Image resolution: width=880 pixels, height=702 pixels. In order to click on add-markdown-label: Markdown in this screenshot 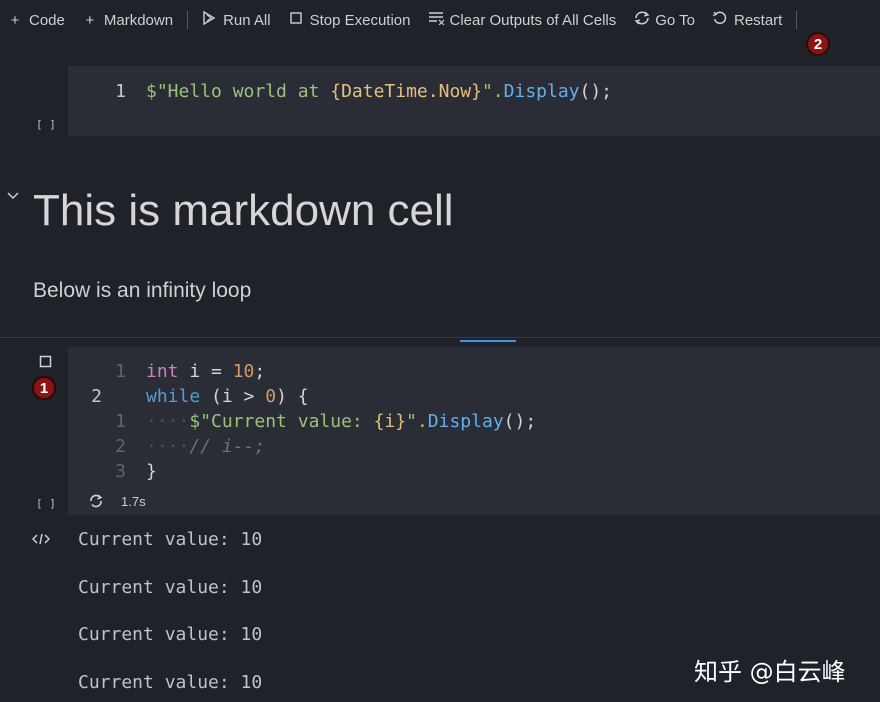, I will do `click(138, 20)`.